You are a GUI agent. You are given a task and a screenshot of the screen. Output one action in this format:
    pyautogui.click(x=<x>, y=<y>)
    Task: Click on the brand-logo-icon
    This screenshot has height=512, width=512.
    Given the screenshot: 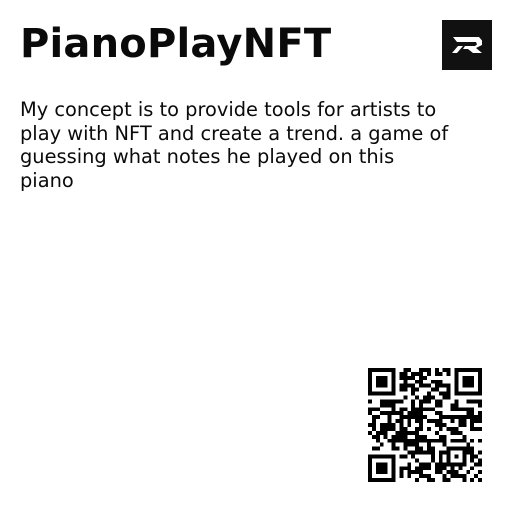 What is the action you would take?
    pyautogui.click(x=467, y=45)
    